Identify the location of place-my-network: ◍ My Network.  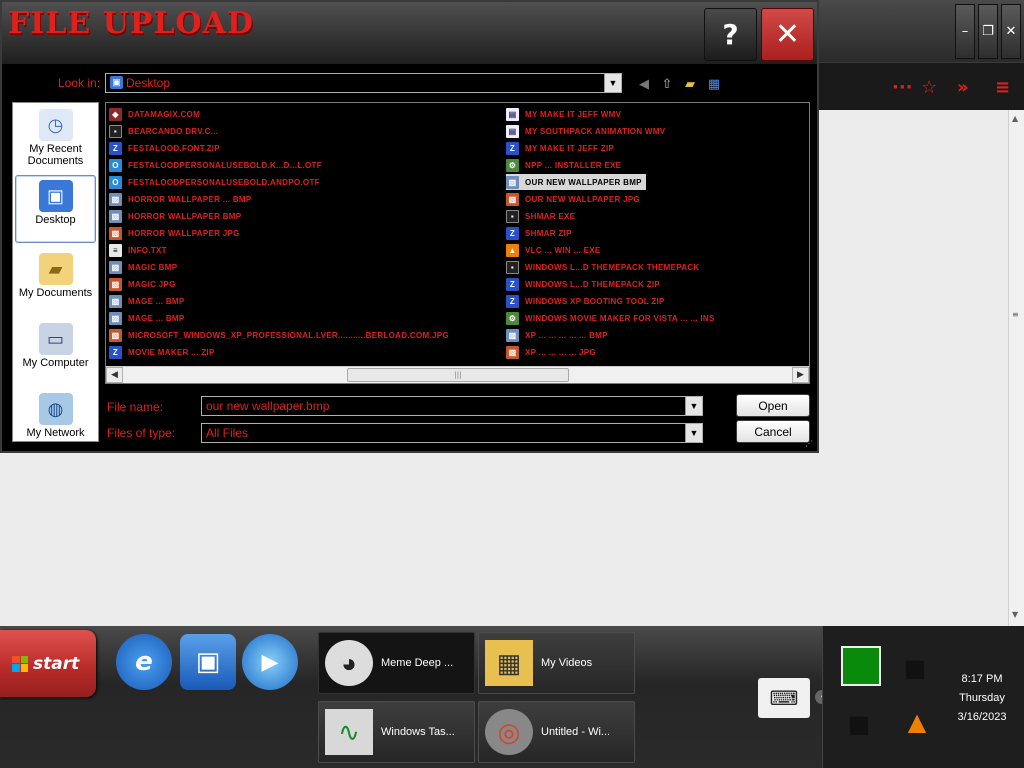
(55, 422).